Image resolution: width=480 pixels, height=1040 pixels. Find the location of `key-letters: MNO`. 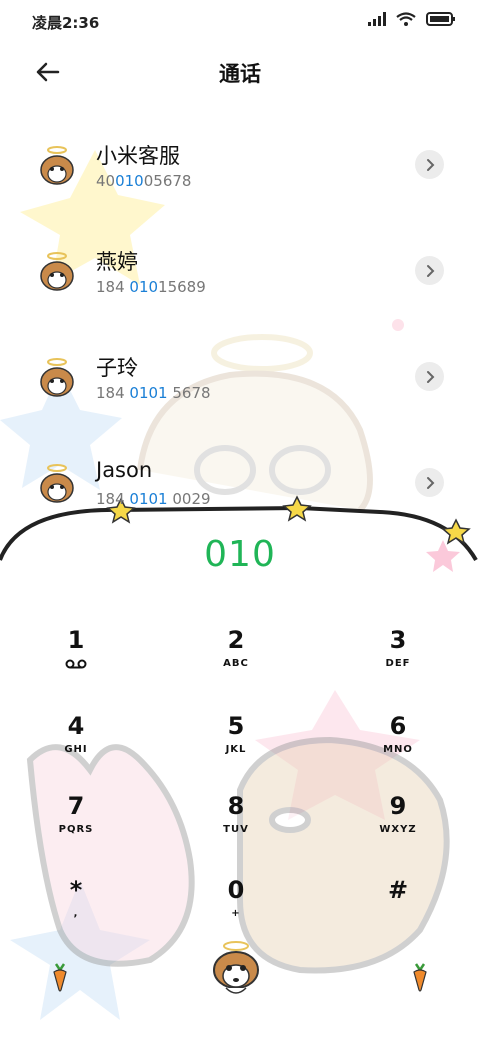

key-letters: MNO is located at coordinates (398, 749).